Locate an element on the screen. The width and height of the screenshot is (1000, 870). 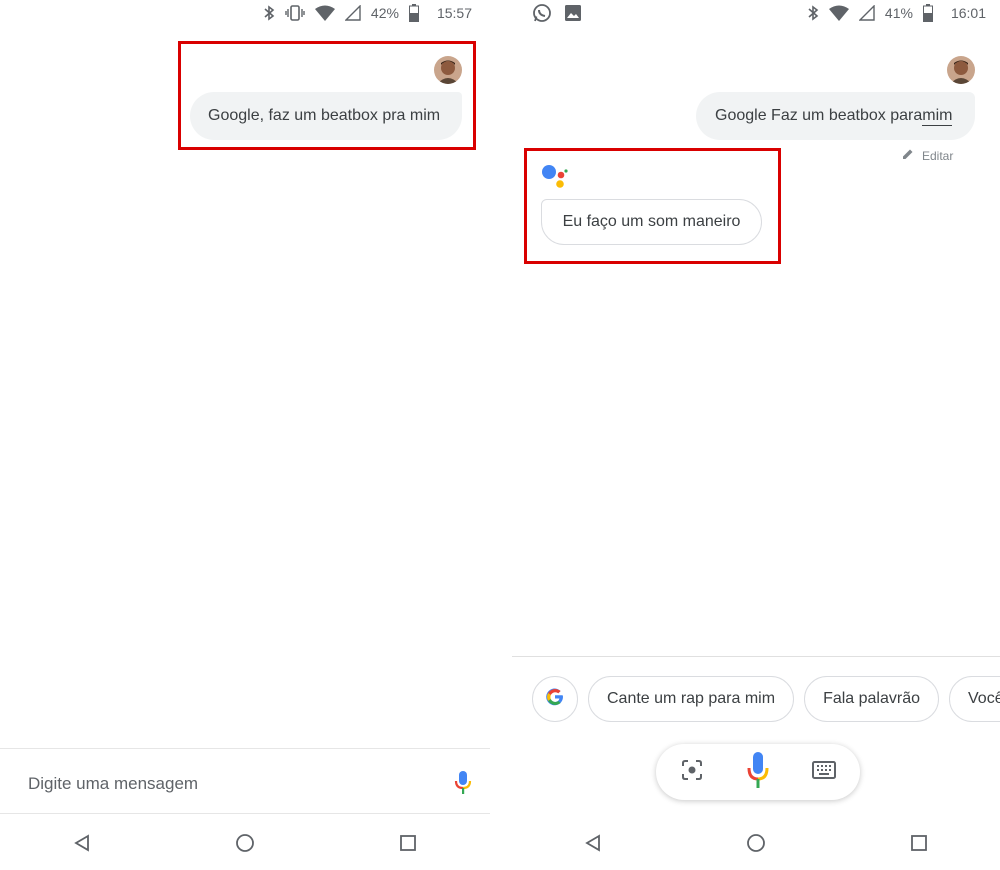
edit-link: Editar is located at coordinates (927, 155).